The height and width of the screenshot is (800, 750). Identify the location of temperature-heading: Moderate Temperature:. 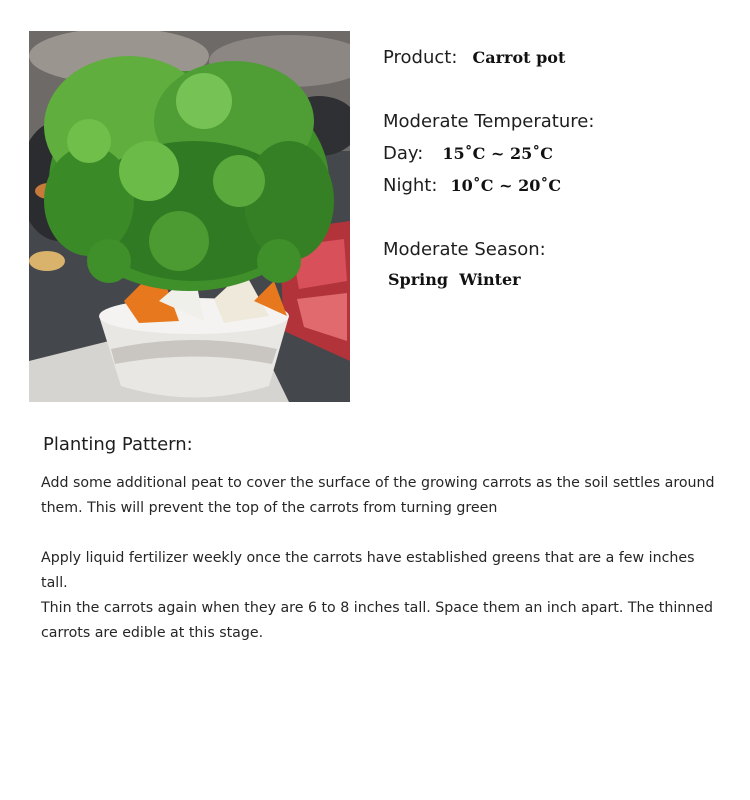
(489, 121).